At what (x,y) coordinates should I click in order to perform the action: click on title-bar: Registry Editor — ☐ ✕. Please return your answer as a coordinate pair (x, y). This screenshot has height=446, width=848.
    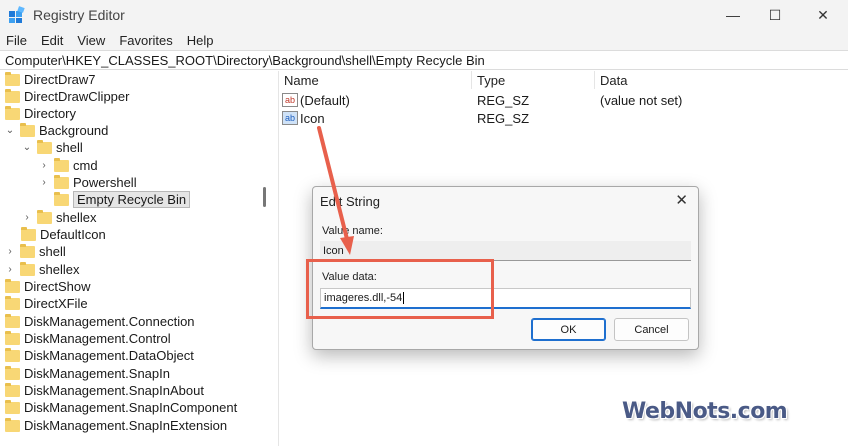
    Looking at the image, I should click on (424, 15).